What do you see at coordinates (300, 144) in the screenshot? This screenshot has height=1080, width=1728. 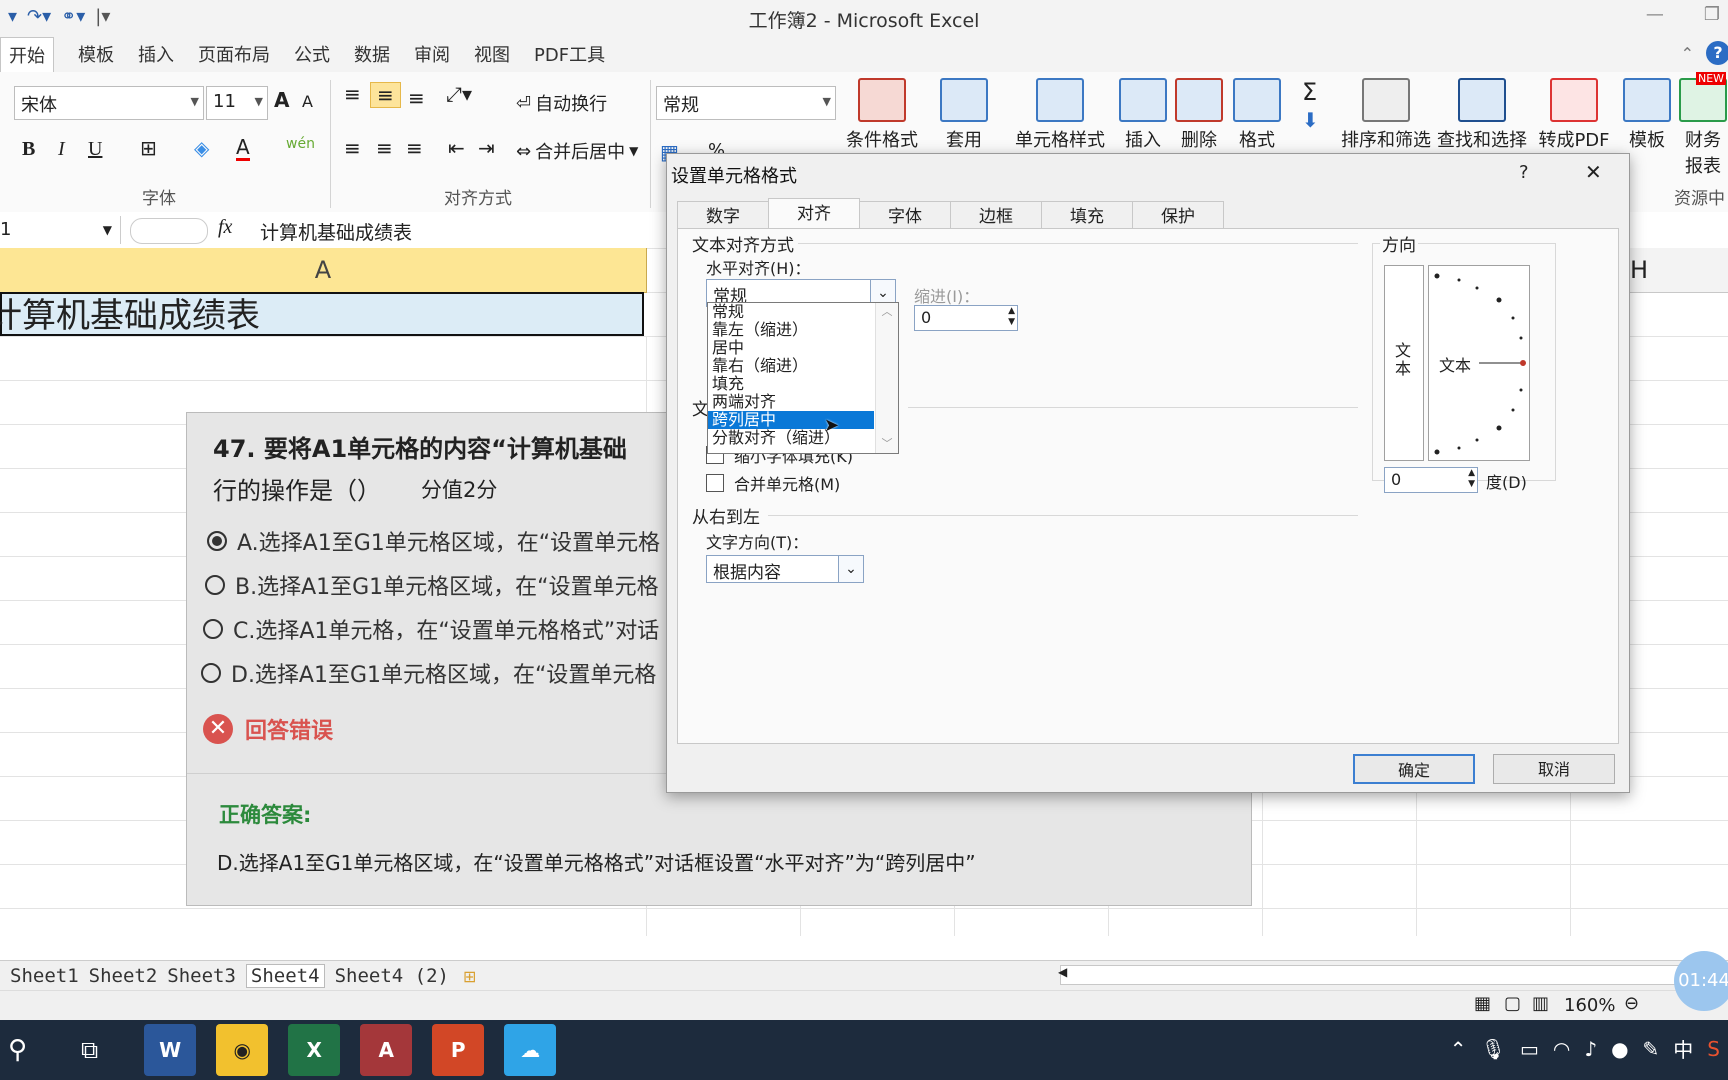 I see `phonetic-button: wén` at bounding box center [300, 144].